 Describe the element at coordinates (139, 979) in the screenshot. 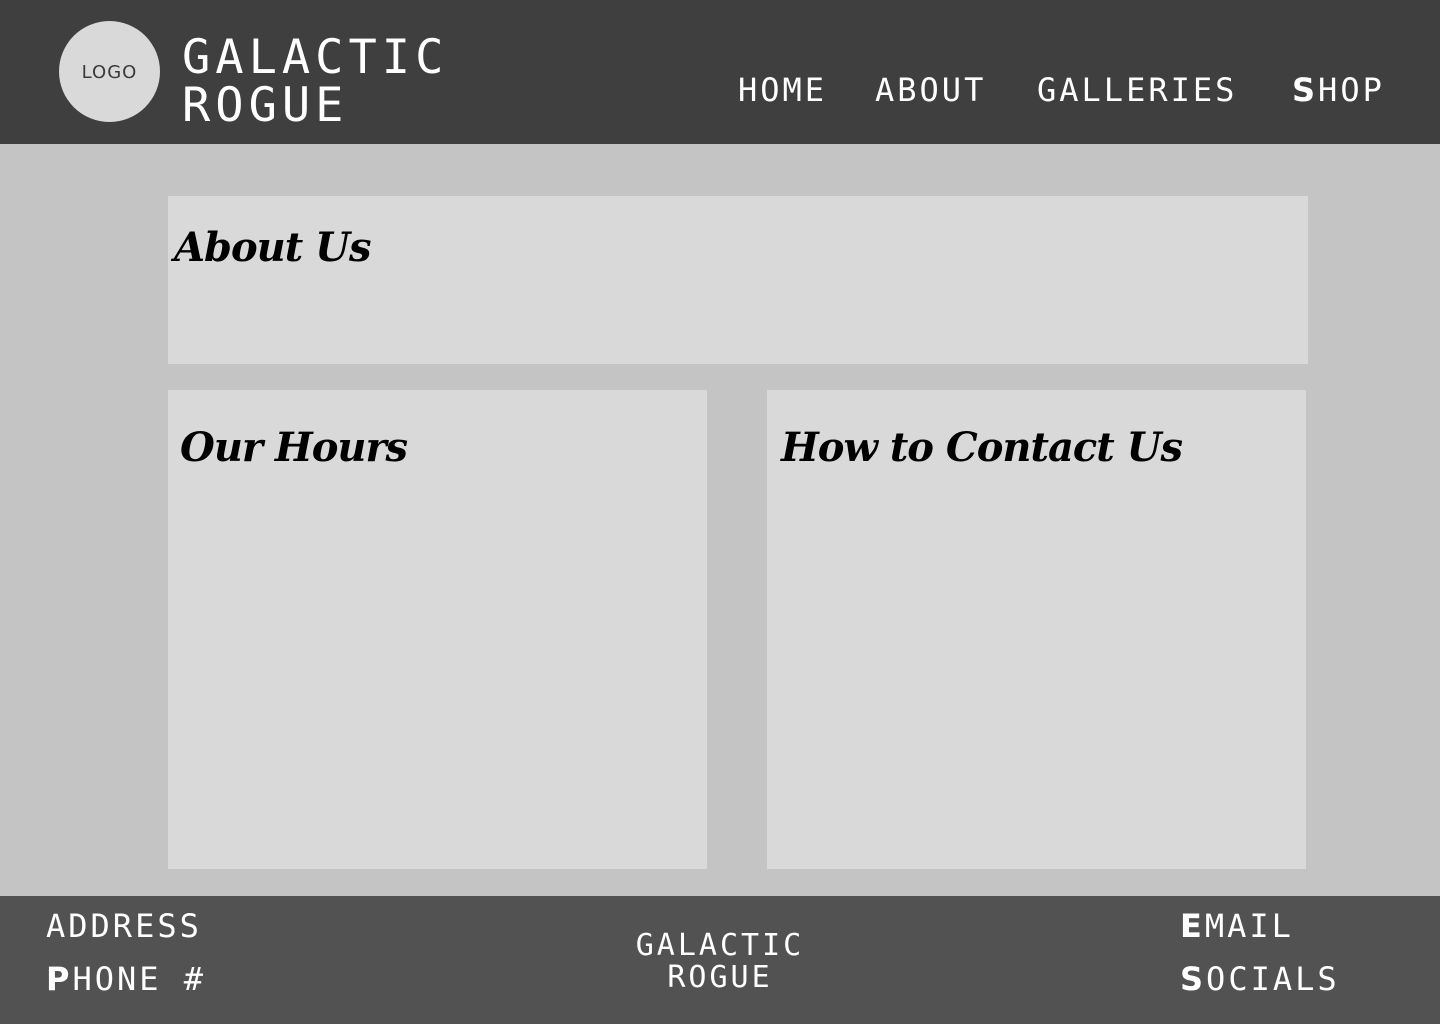

I see `footer-phone-rest: HONE #` at that location.